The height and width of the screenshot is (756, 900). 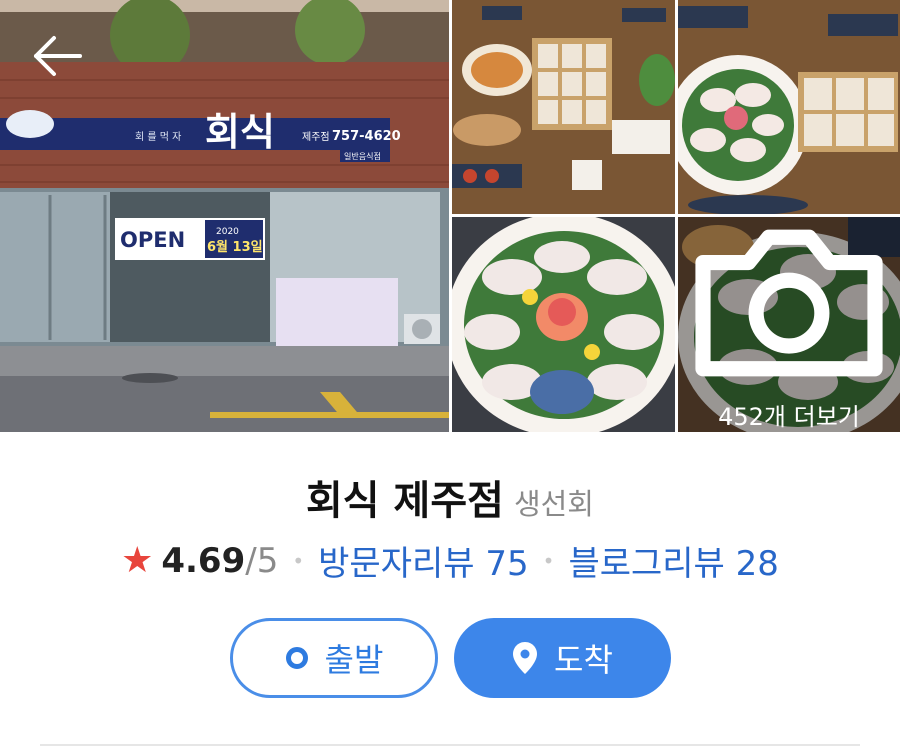 What do you see at coordinates (423, 560) in the screenshot?
I see `visitor-reviews-link: 방문자리뷰 75` at bounding box center [423, 560].